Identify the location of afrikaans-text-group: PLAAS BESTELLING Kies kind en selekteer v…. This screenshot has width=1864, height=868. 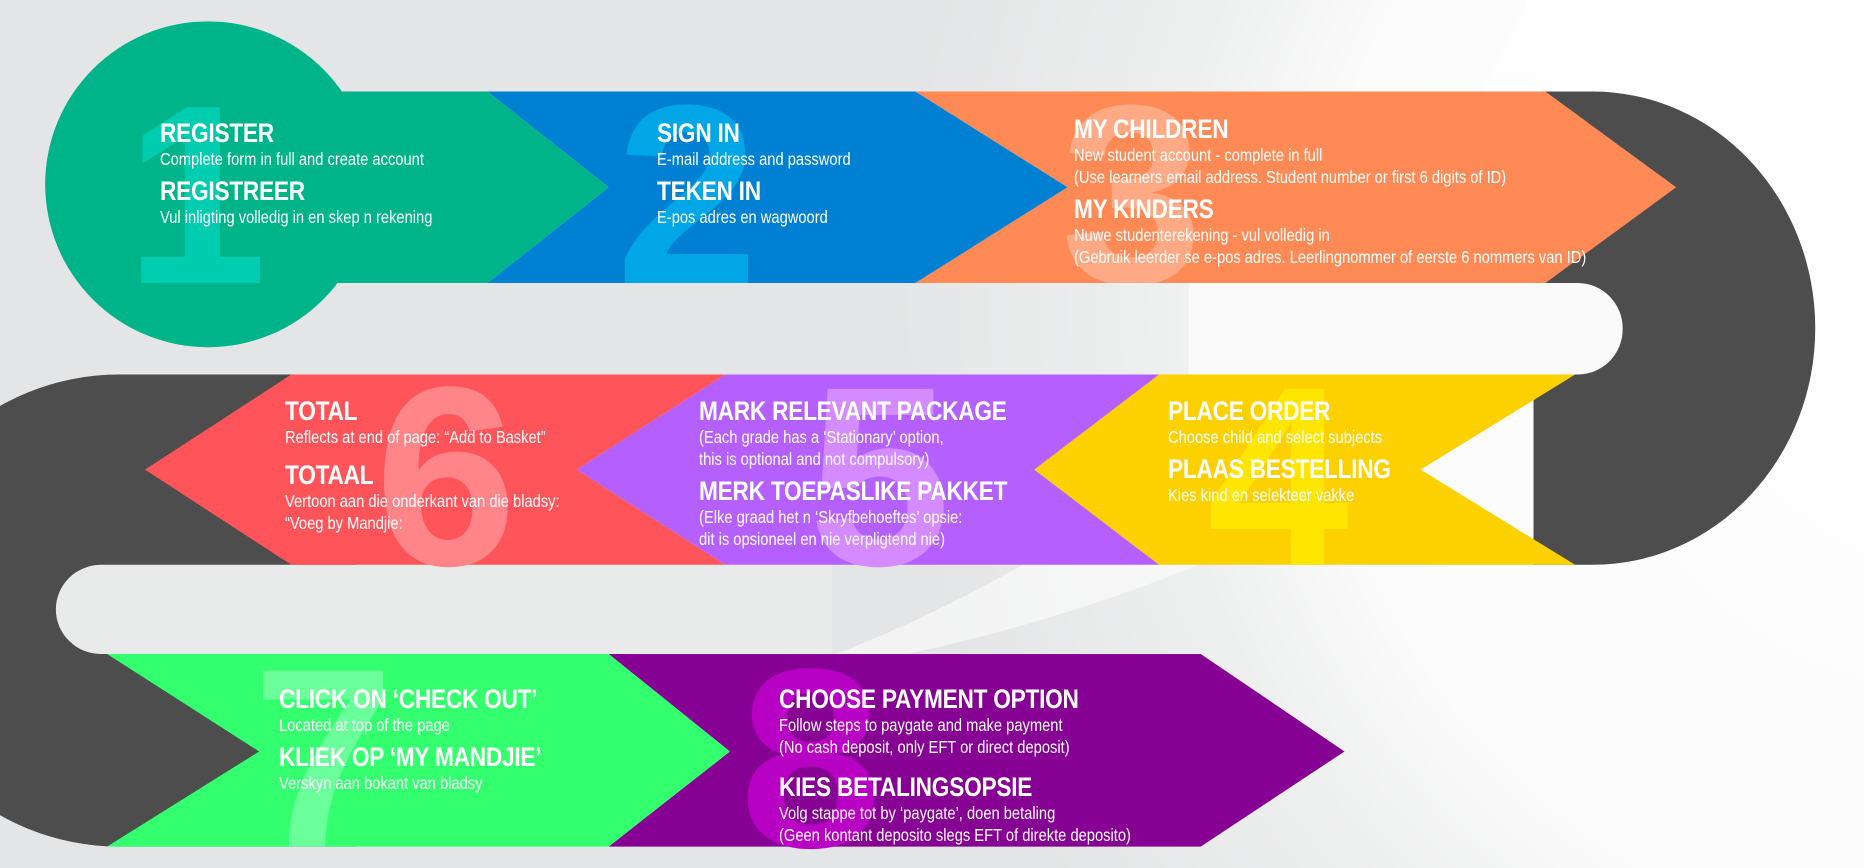
(1279, 480).